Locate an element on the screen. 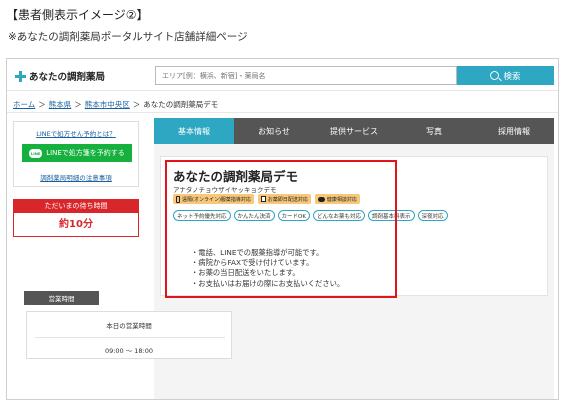  today-hours-title: 本日の営業時間 is located at coordinates (129, 326).